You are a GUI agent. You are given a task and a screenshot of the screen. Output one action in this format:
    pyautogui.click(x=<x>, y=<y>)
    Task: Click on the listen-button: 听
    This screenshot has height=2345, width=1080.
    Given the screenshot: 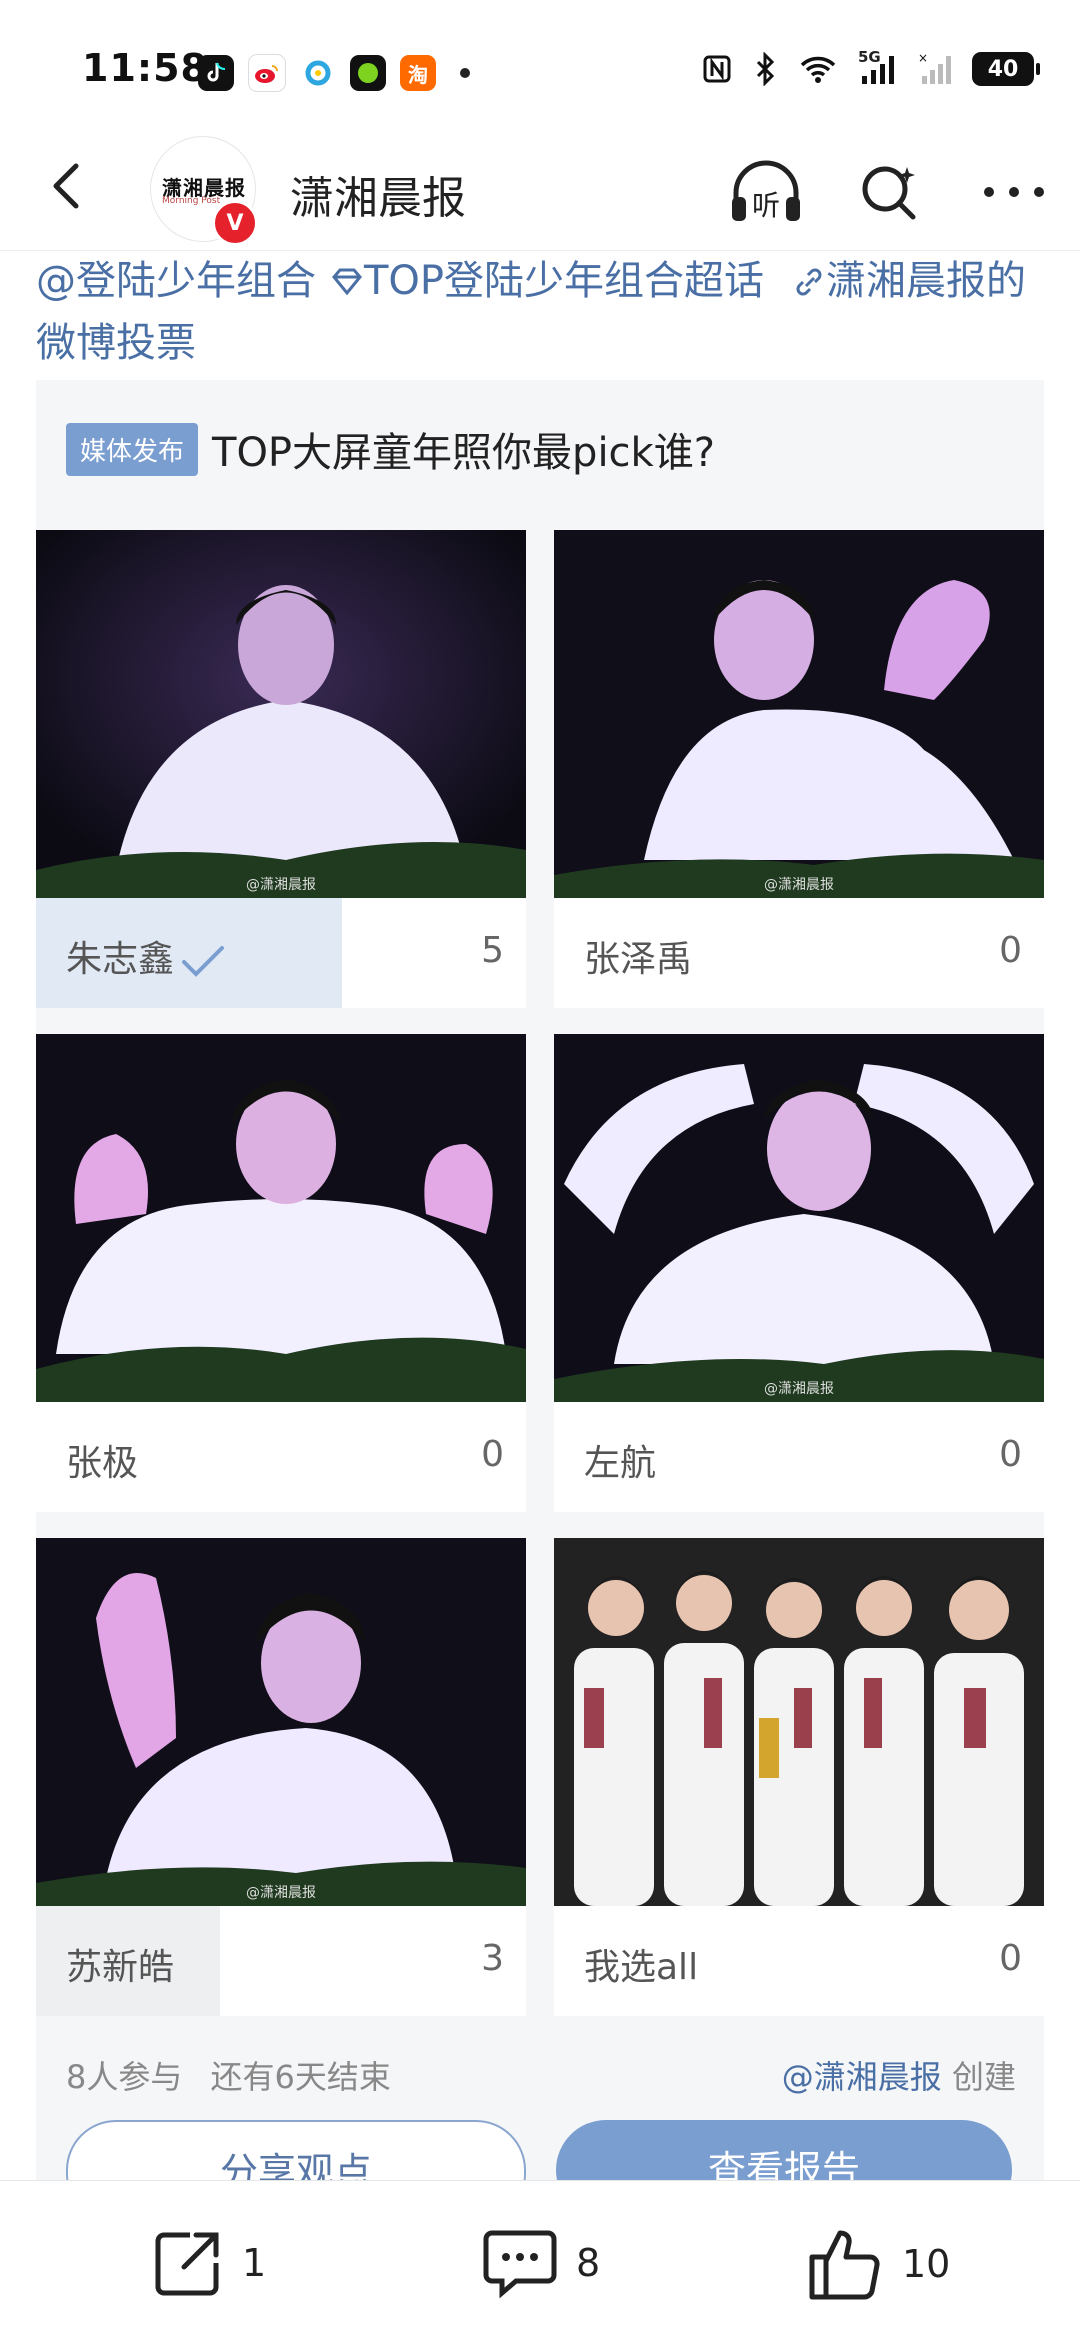 What is the action you would take?
    pyautogui.click(x=766, y=192)
    